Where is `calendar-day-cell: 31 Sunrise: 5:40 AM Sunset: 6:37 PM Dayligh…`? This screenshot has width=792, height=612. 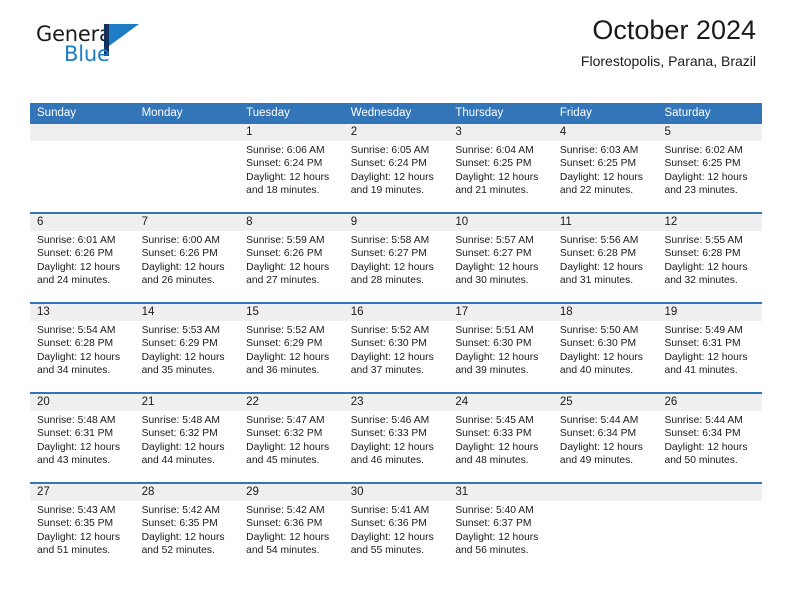
calendar-day-cell: 31 Sunrise: 5:40 AM Sunset: 6:37 PM Dayligh… is located at coordinates (500, 528).